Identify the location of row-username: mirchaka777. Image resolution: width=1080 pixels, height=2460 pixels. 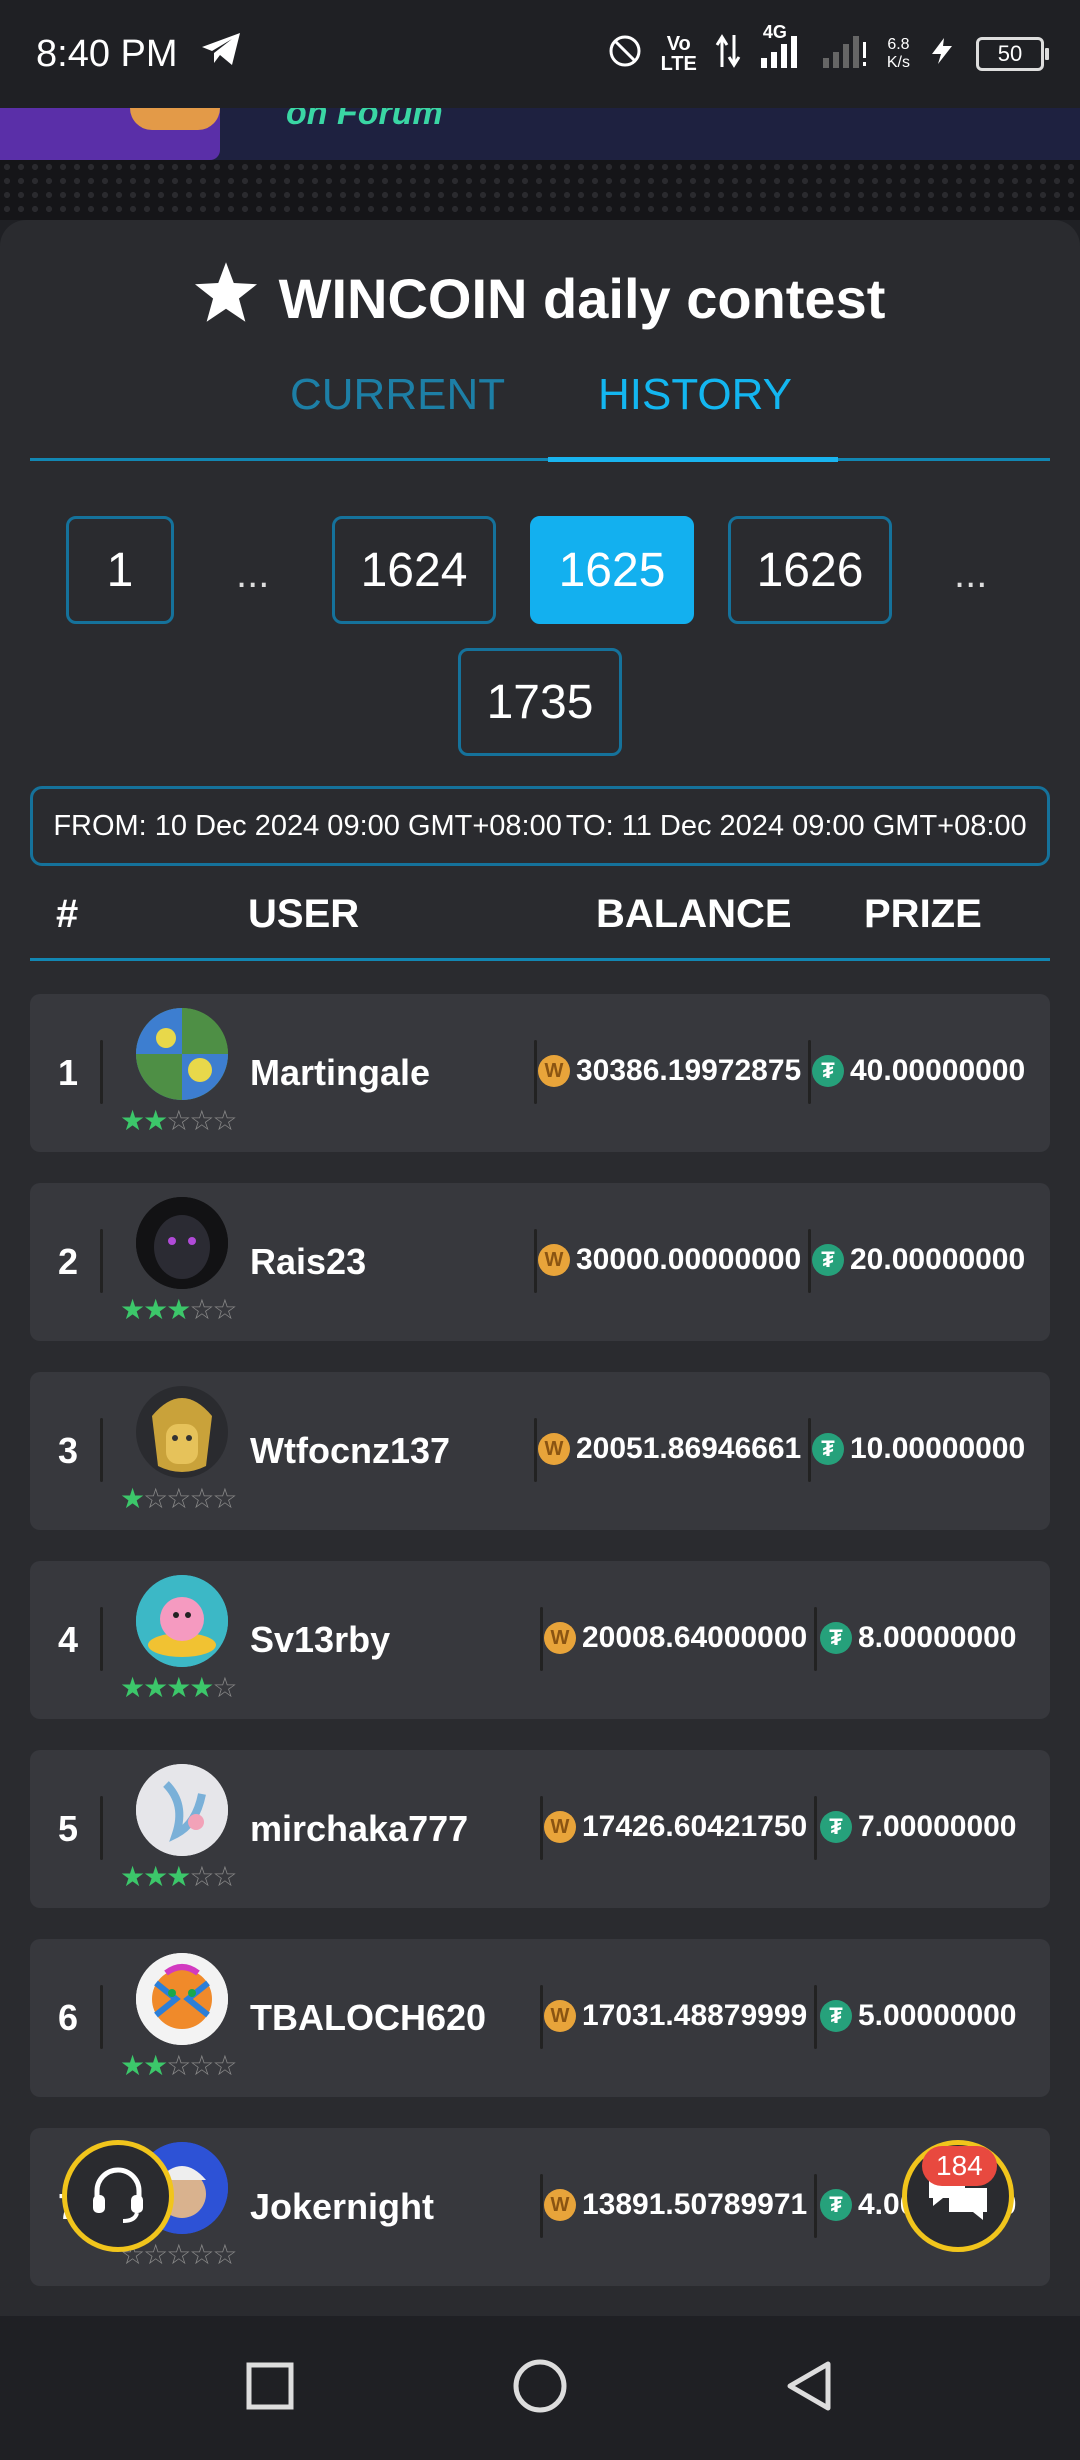
(359, 1829).